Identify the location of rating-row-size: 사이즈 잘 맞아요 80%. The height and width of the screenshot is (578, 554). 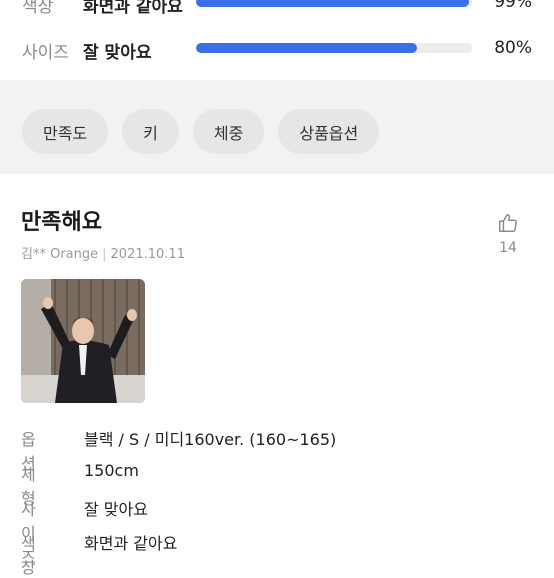
(277, 50).